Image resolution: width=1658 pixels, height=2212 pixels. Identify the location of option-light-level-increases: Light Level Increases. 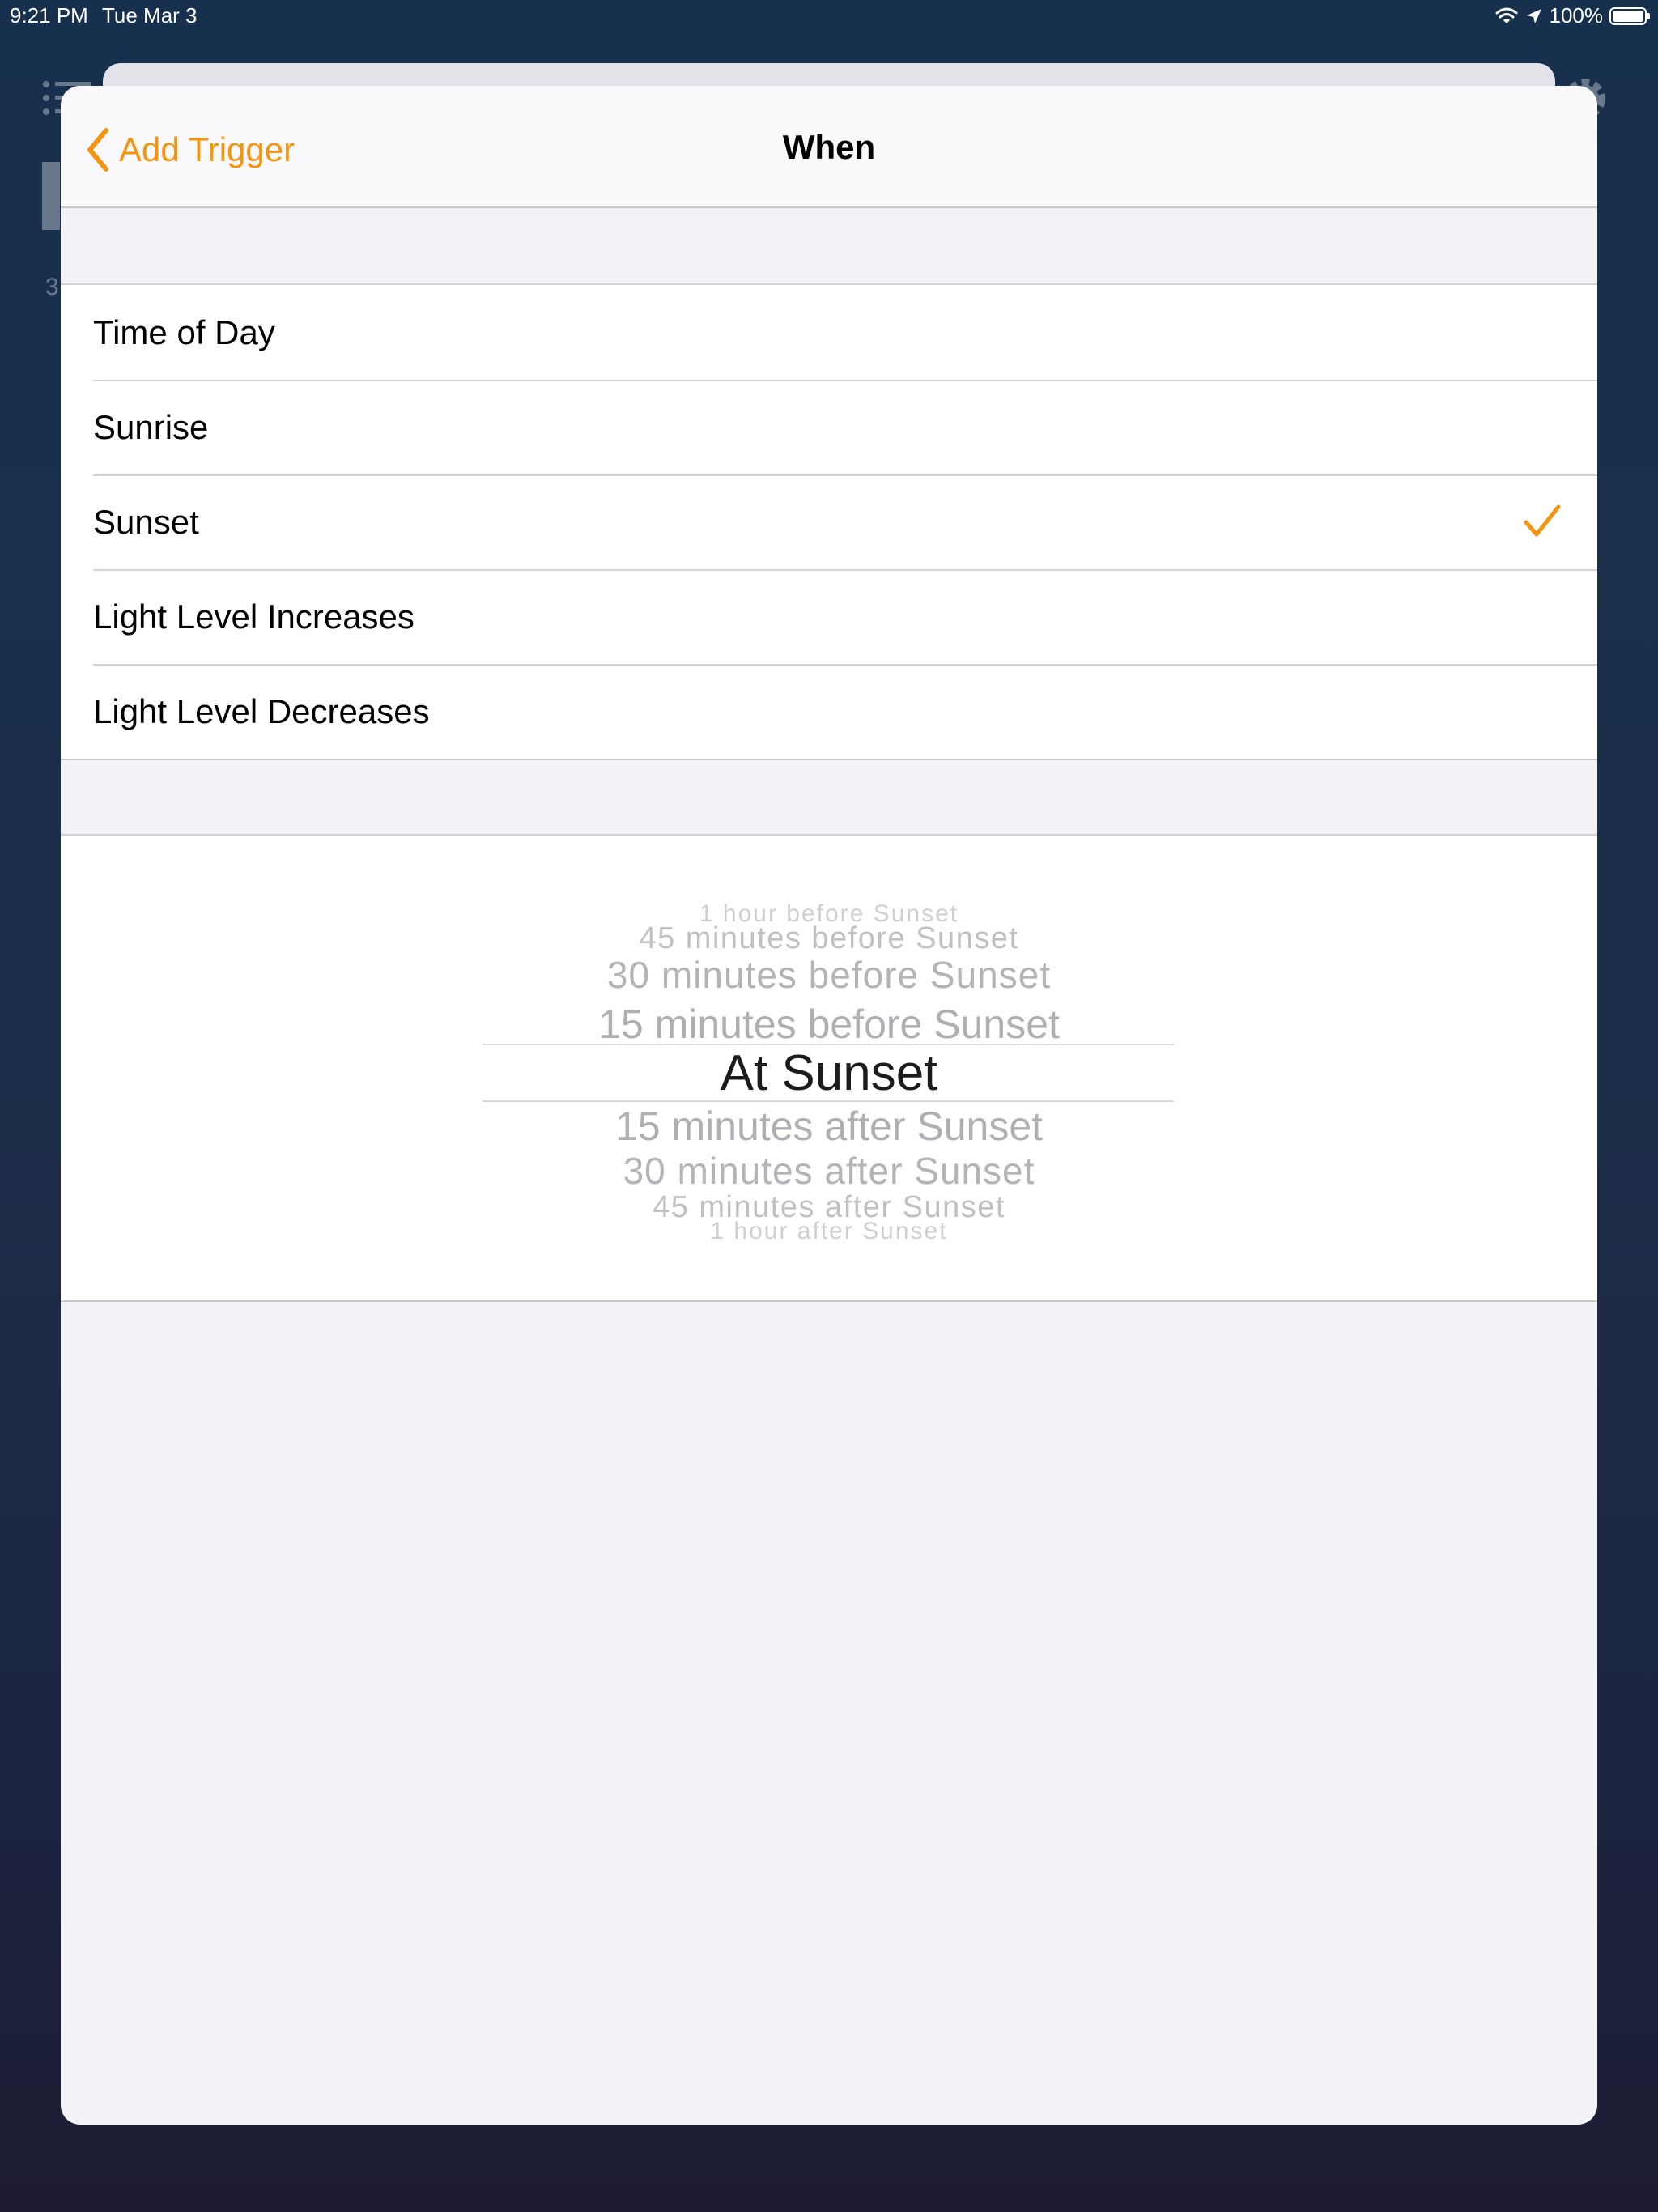
(829, 616).